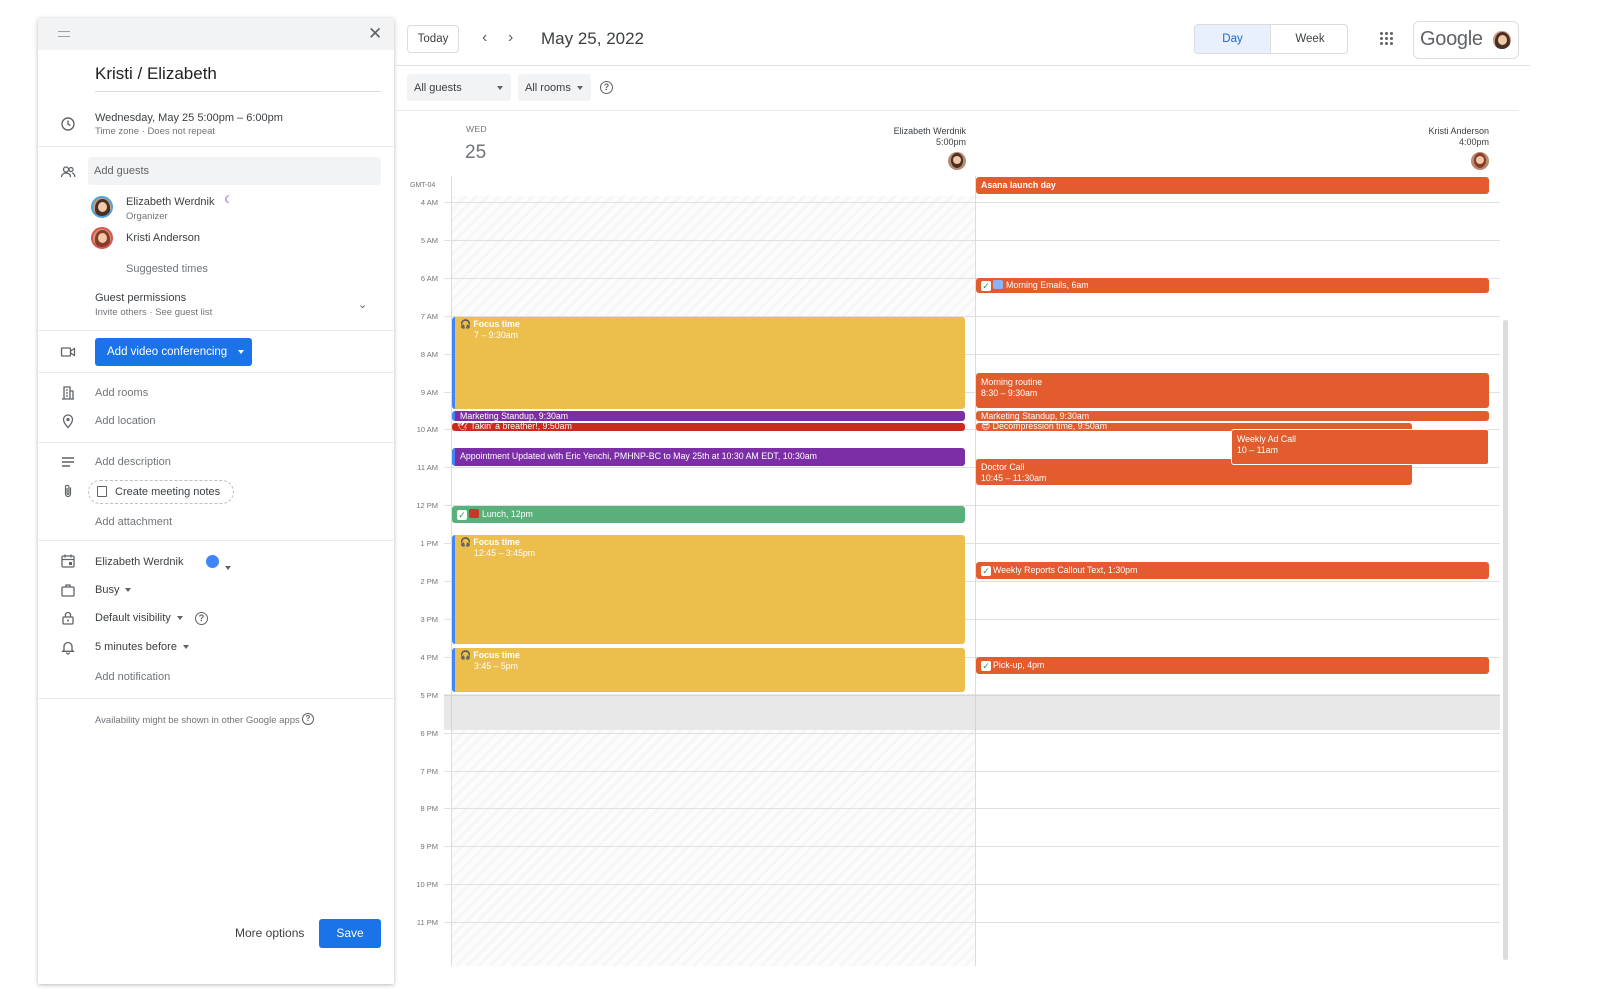 This screenshot has width=1600, height=996. Describe the element at coordinates (68, 421) in the screenshot. I see `location-pin-icon` at that location.